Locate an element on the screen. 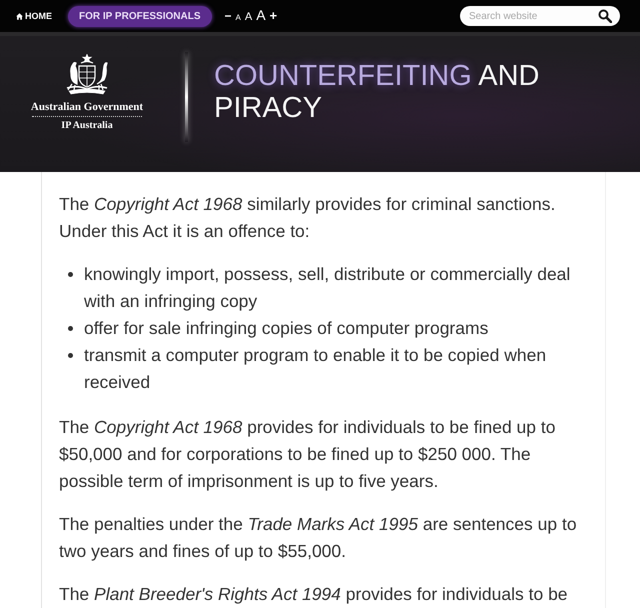  house-icon is located at coordinates (19, 16).